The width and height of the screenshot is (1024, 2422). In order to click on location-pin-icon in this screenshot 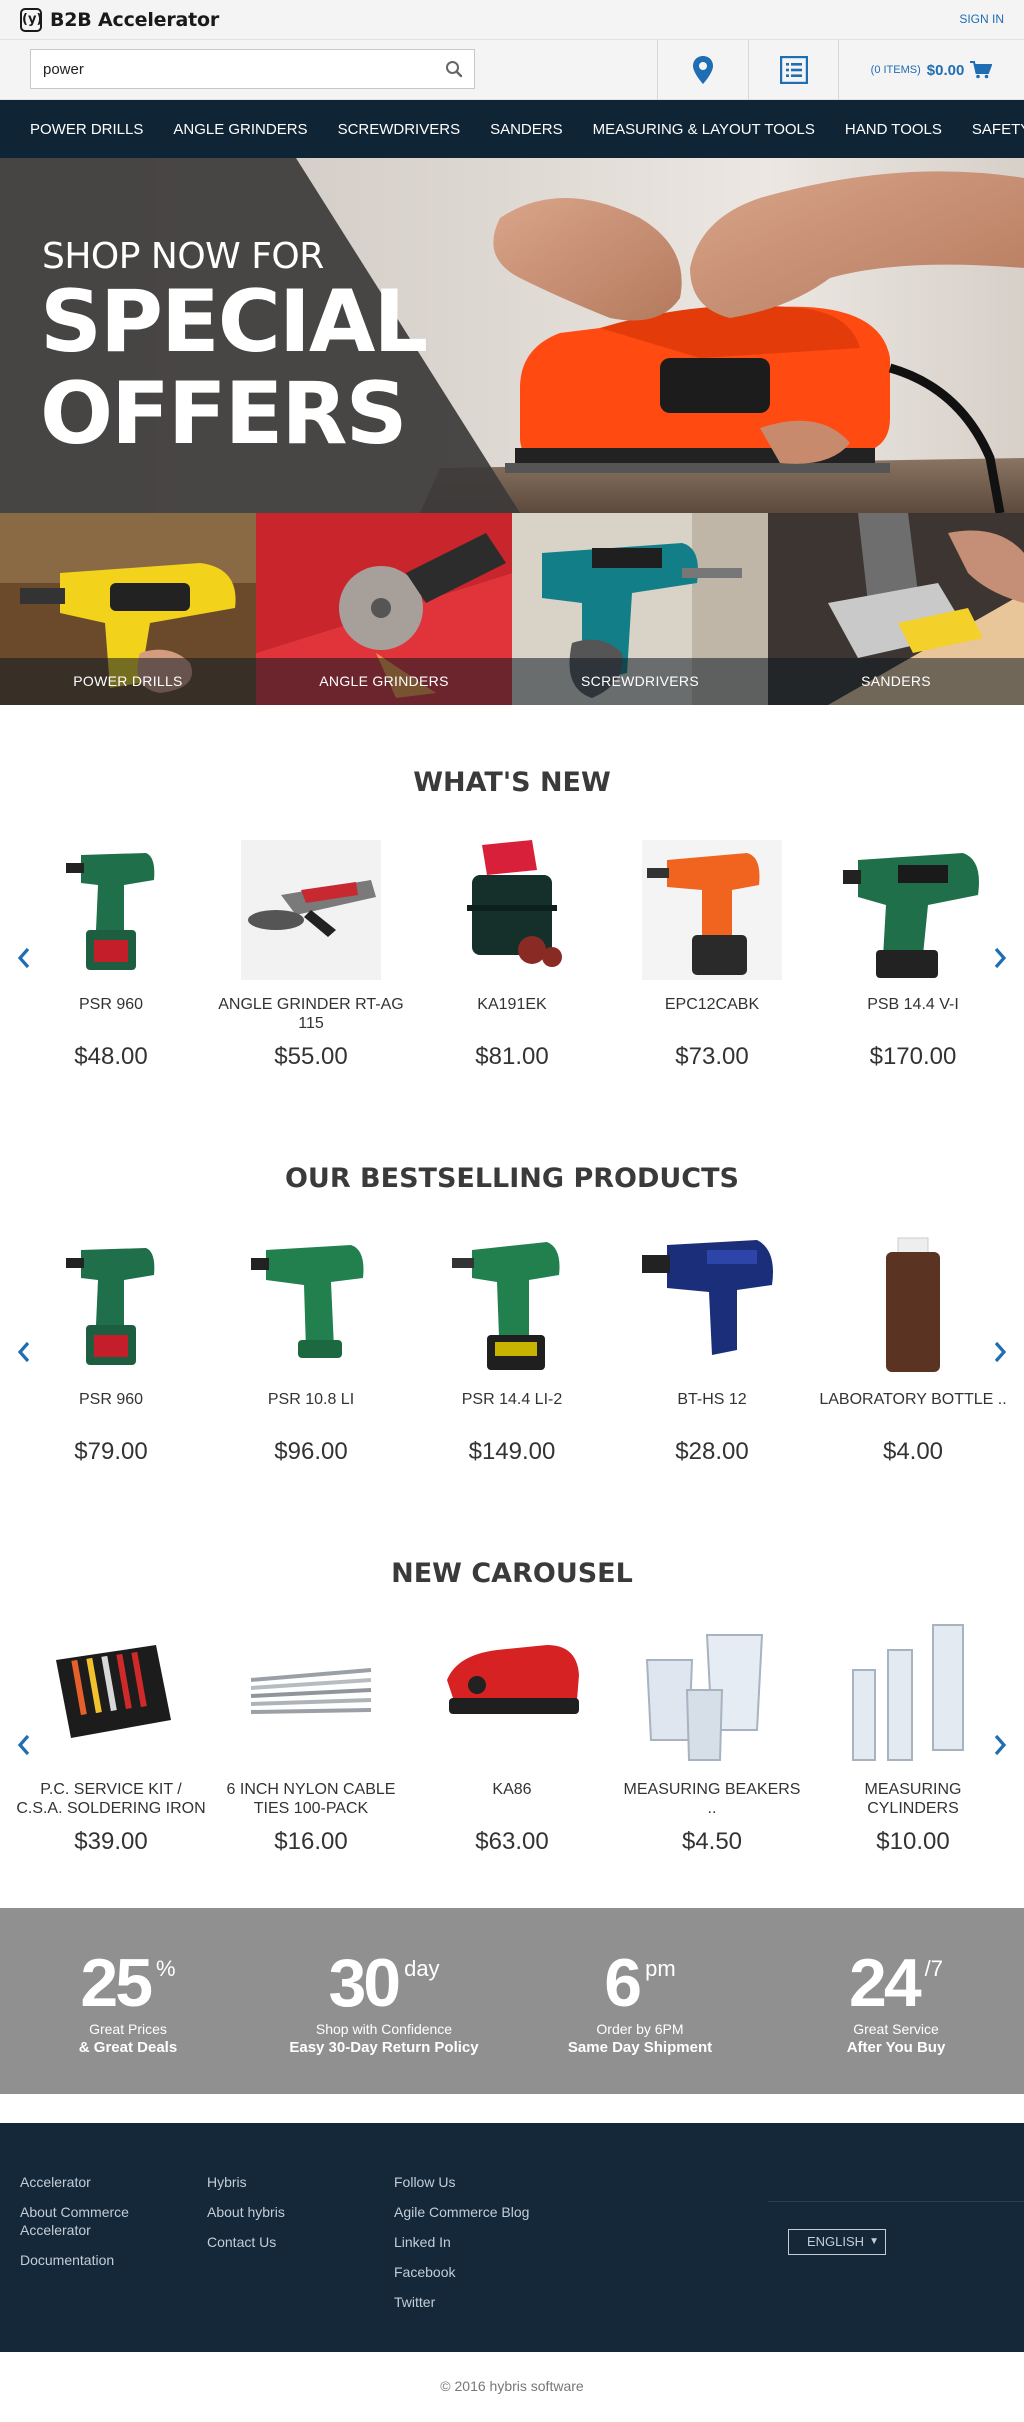, I will do `click(703, 70)`.